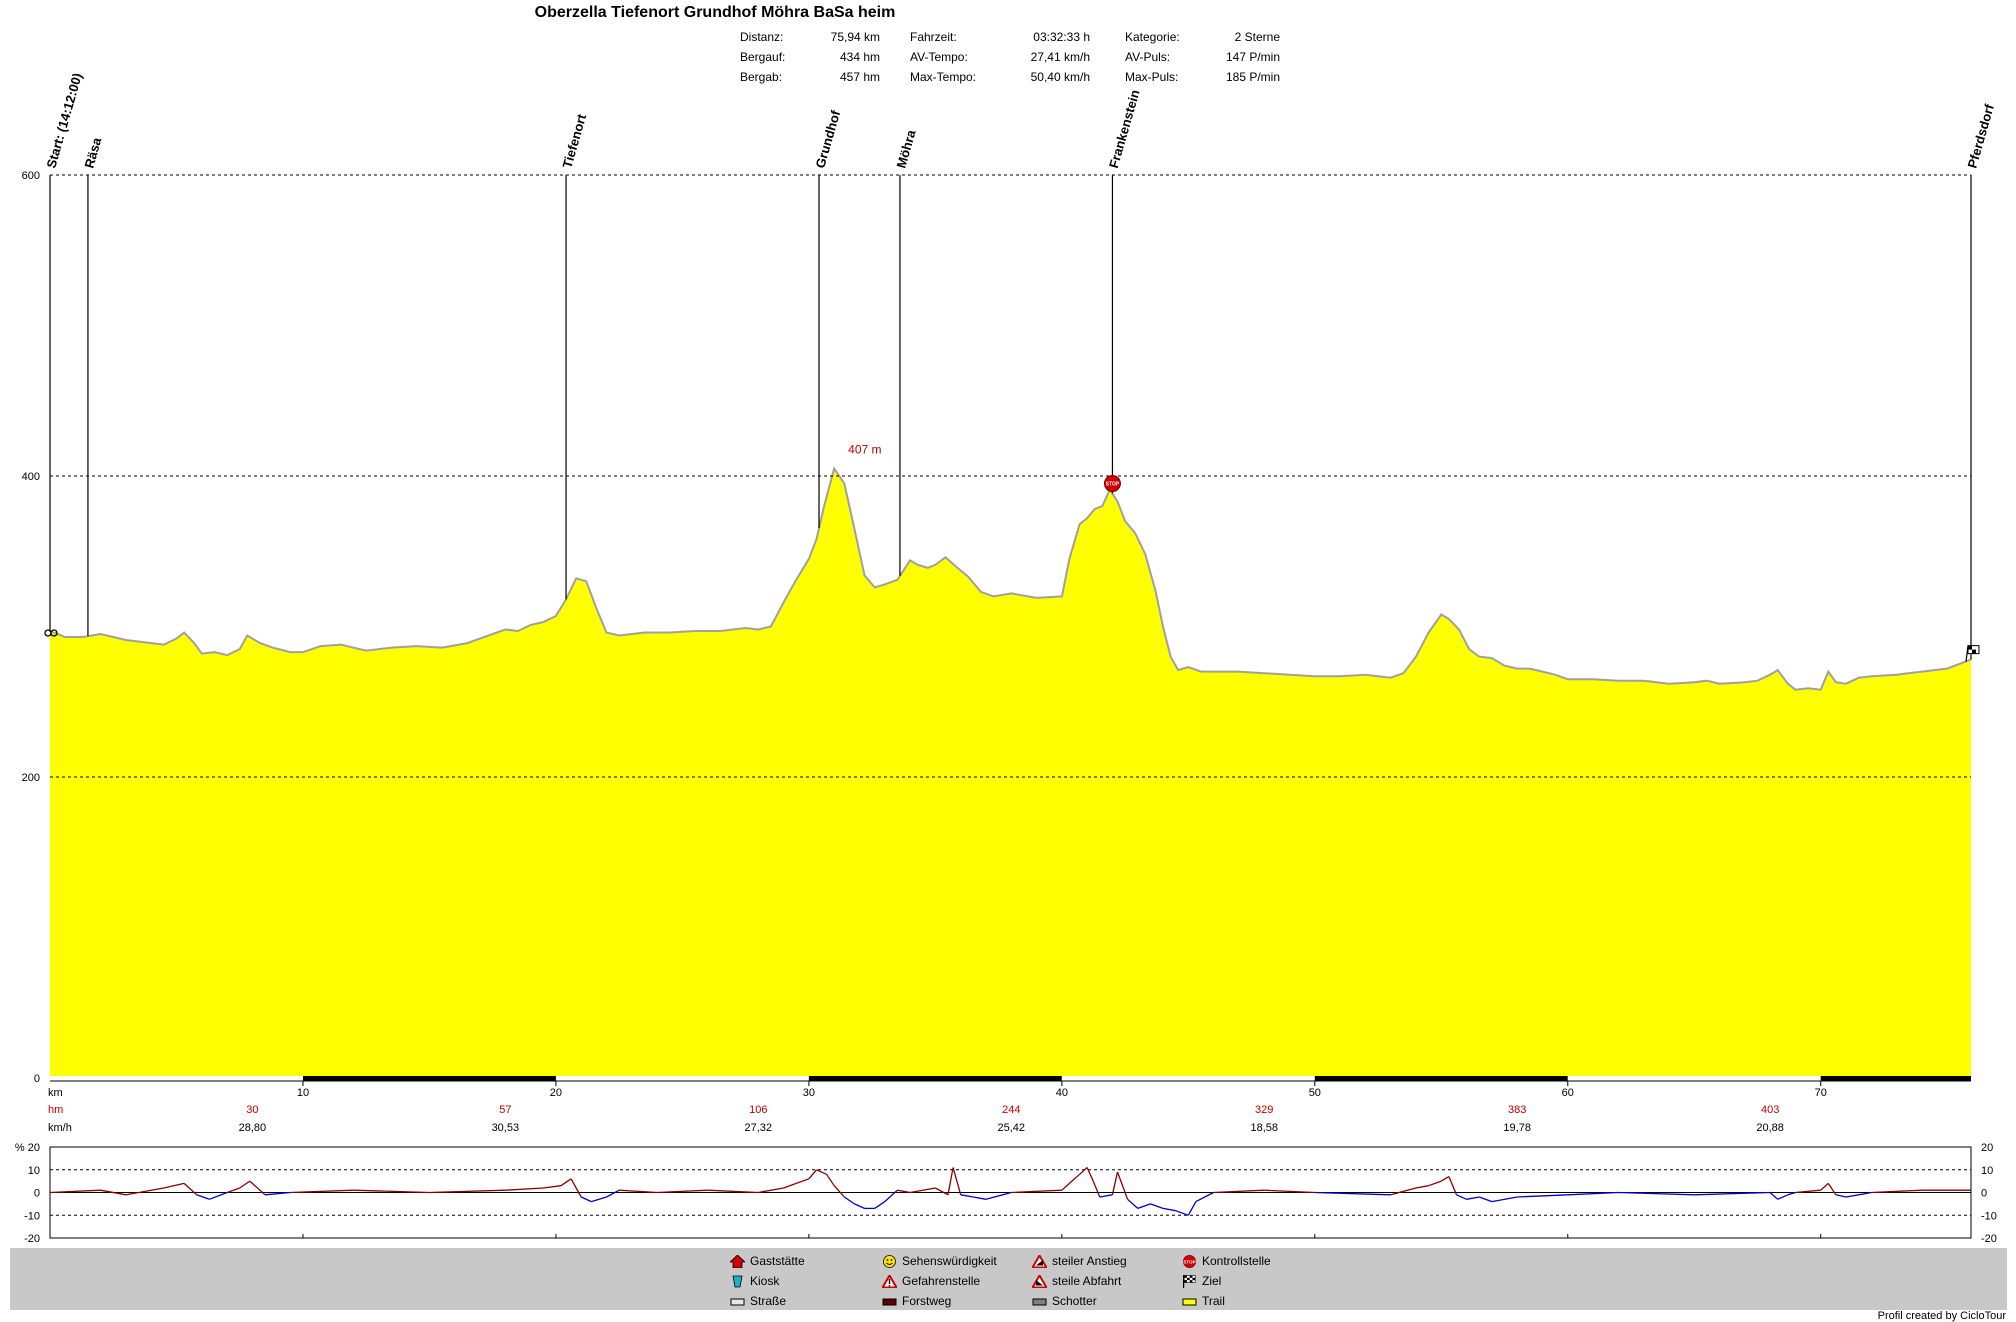 The image size is (2016, 1322). I want to click on x-axis-unit: km, so click(55, 1093).